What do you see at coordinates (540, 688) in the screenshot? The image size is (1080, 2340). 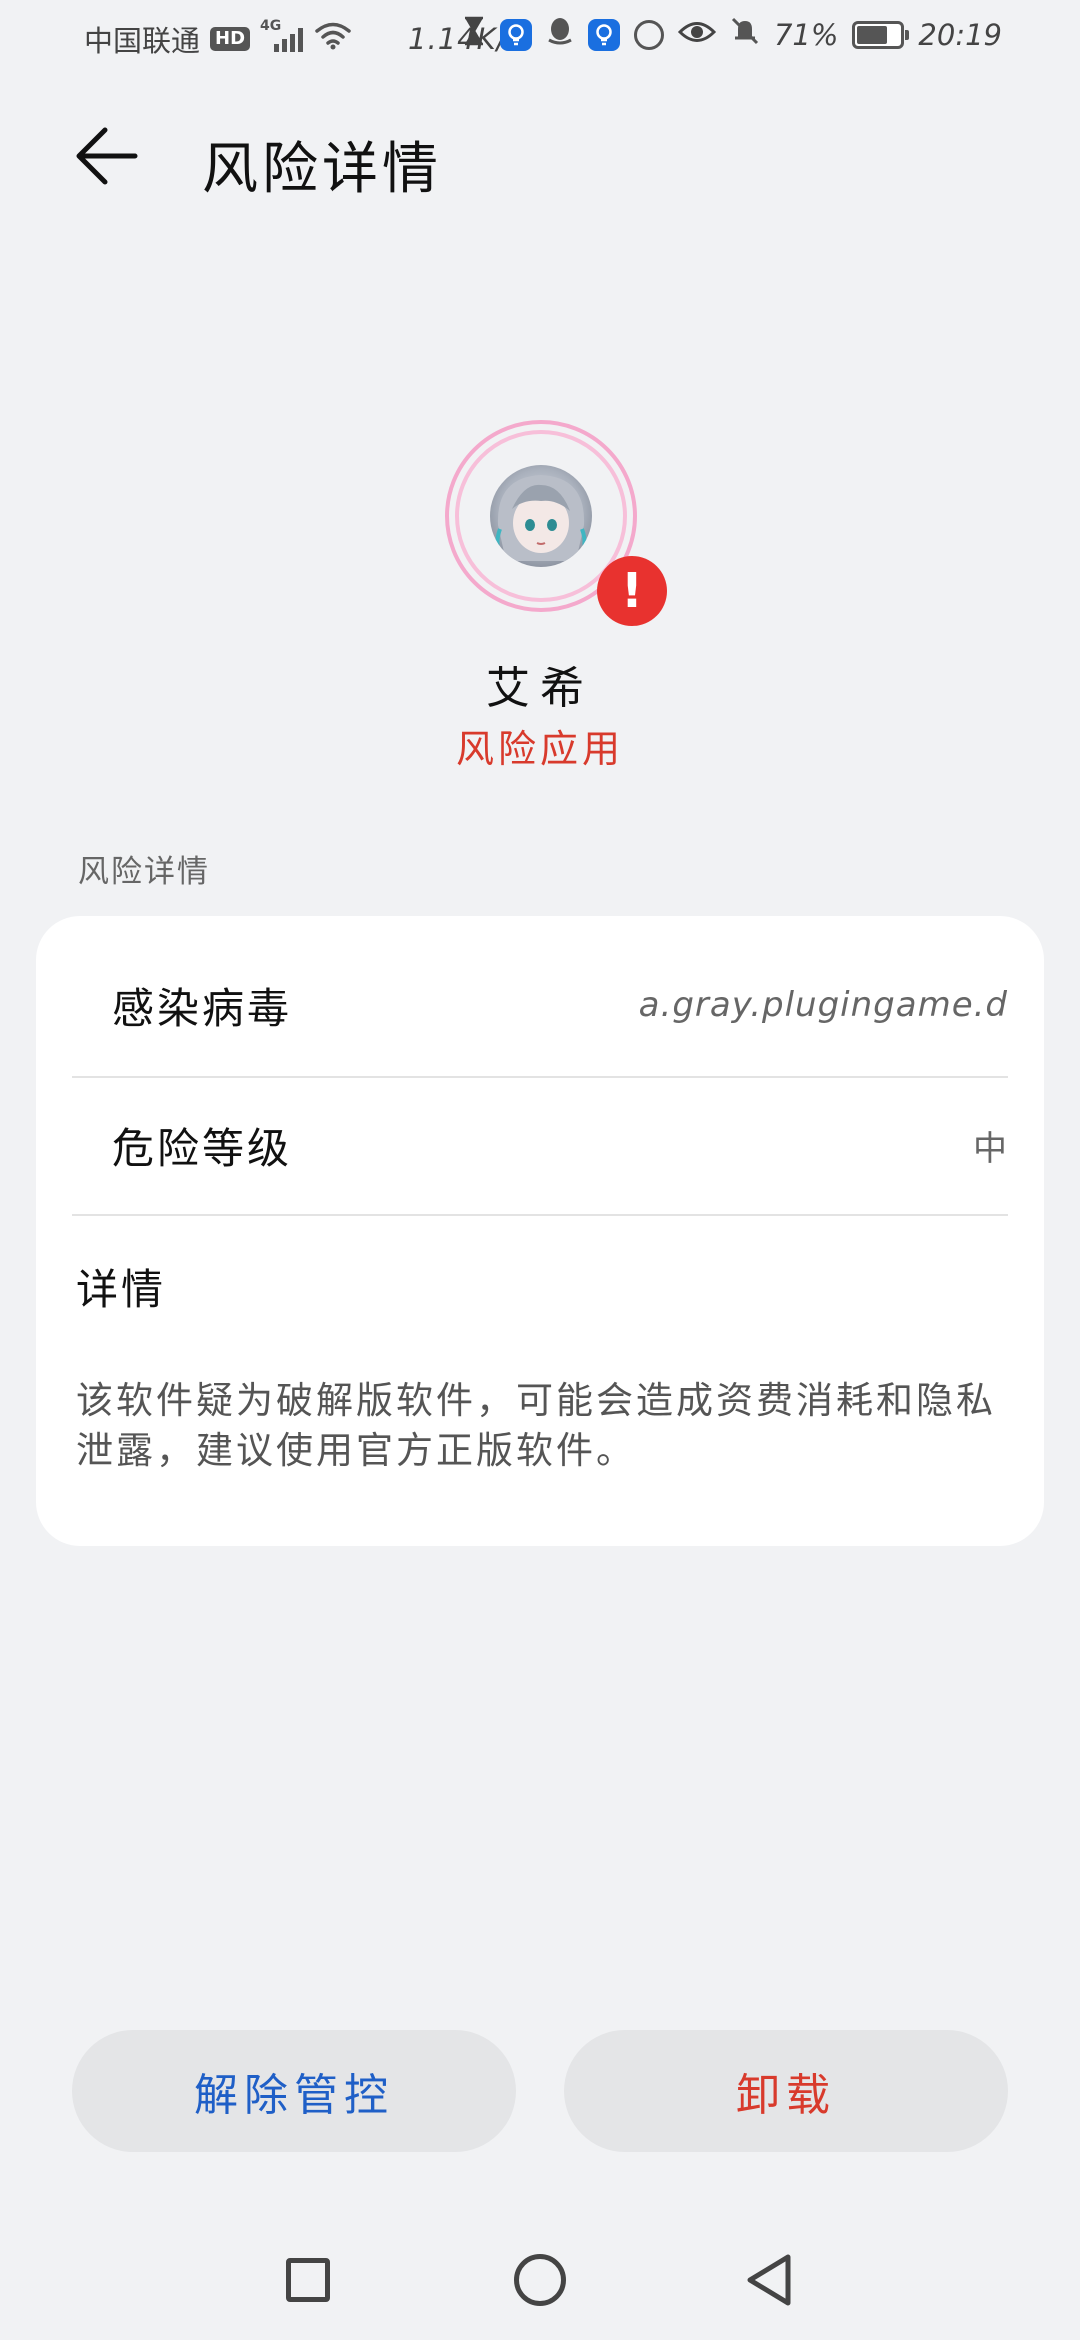 I see `app-name: 艾希` at bounding box center [540, 688].